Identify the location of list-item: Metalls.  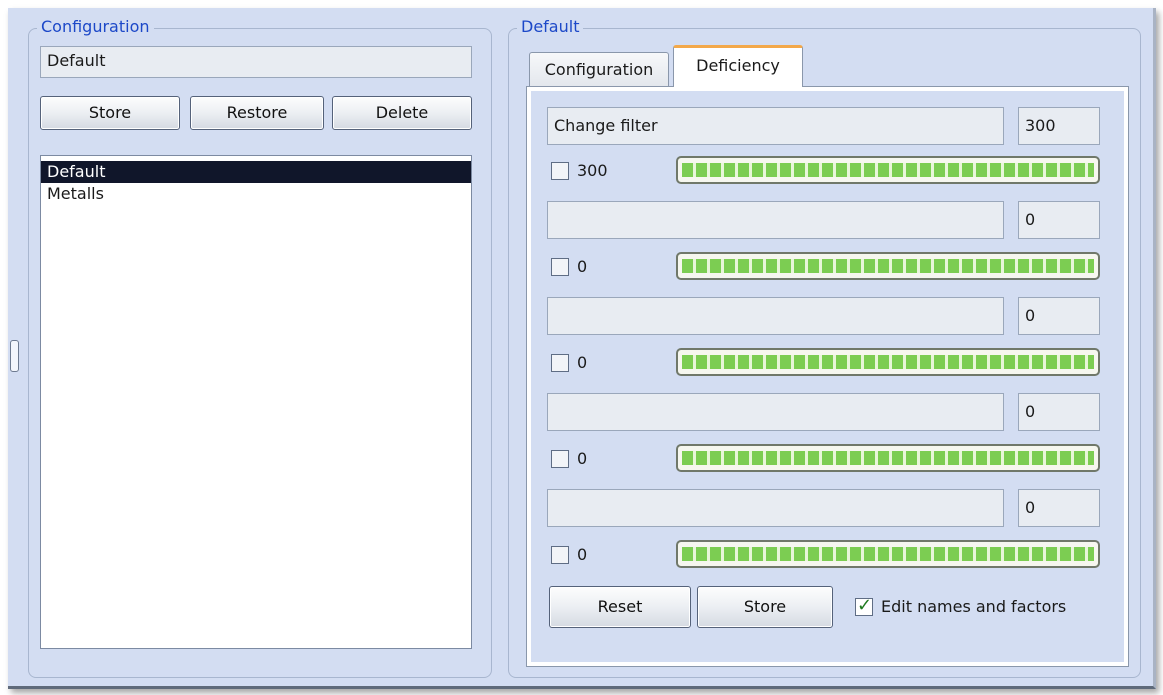
(256, 194).